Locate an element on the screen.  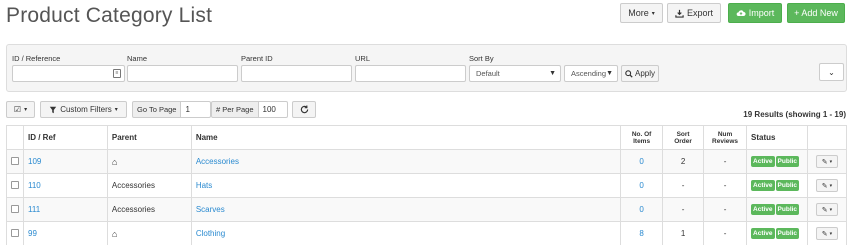
url-filter-input is located at coordinates (410, 73).